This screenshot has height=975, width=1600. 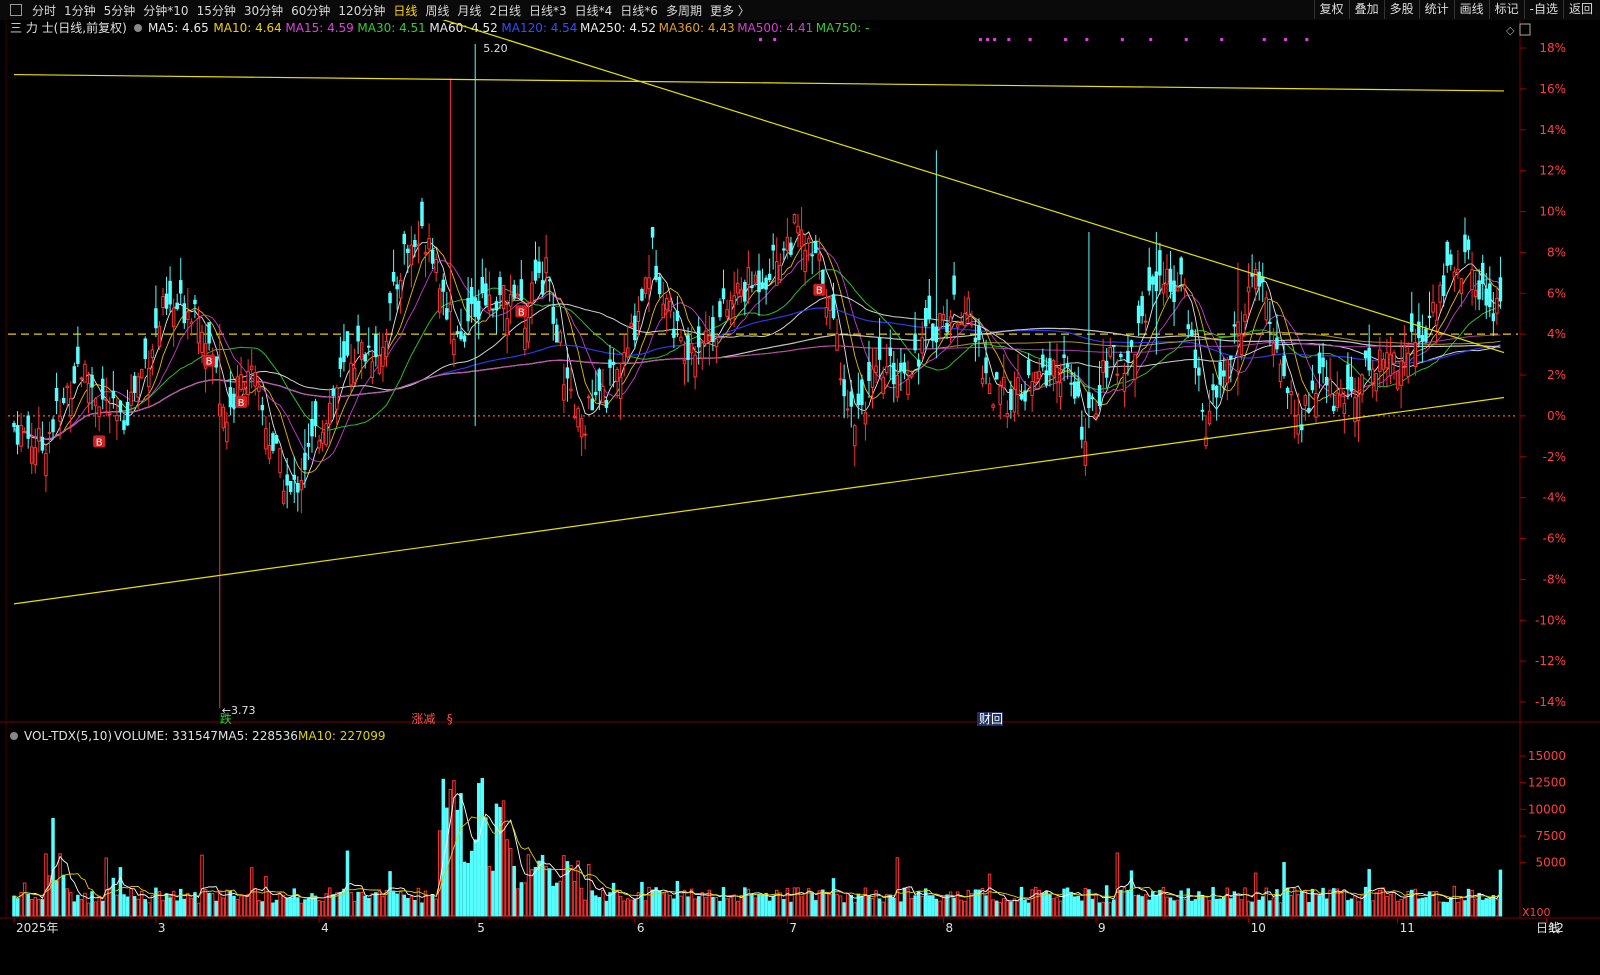 What do you see at coordinates (80, 11) in the screenshot?
I see `period-tab-1: 1分钟` at bounding box center [80, 11].